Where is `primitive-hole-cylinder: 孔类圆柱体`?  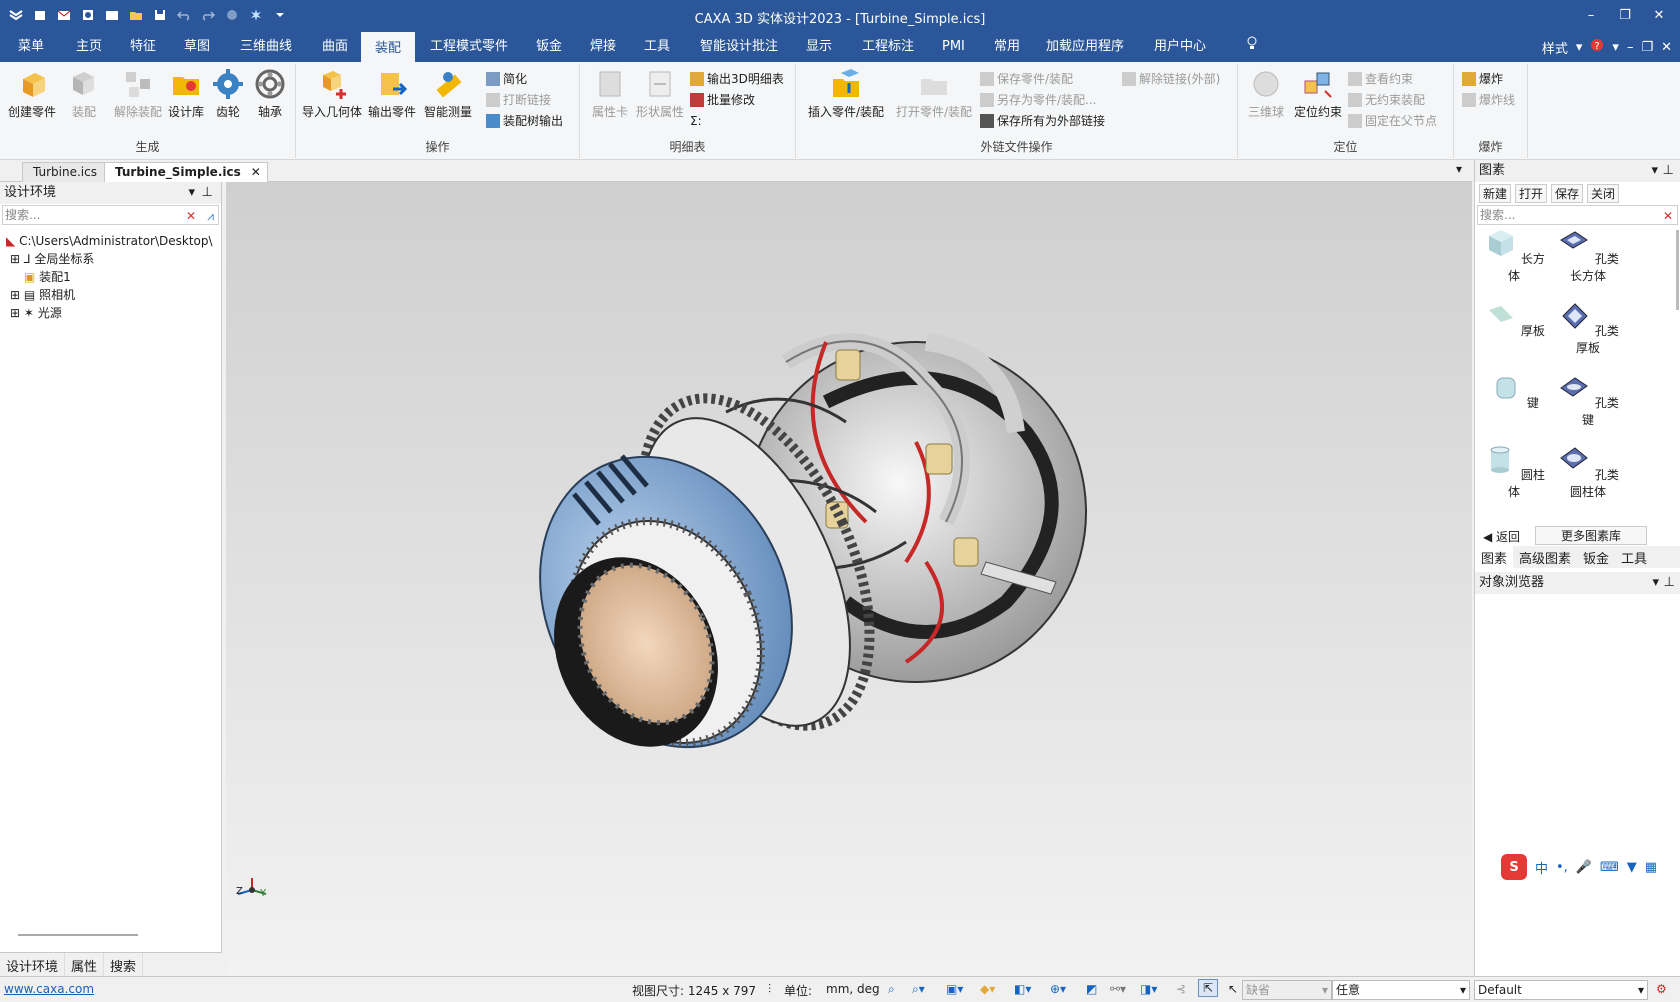 primitive-hole-cylinder: 孔类圆柱体 is located at coordinates (1588, 471).